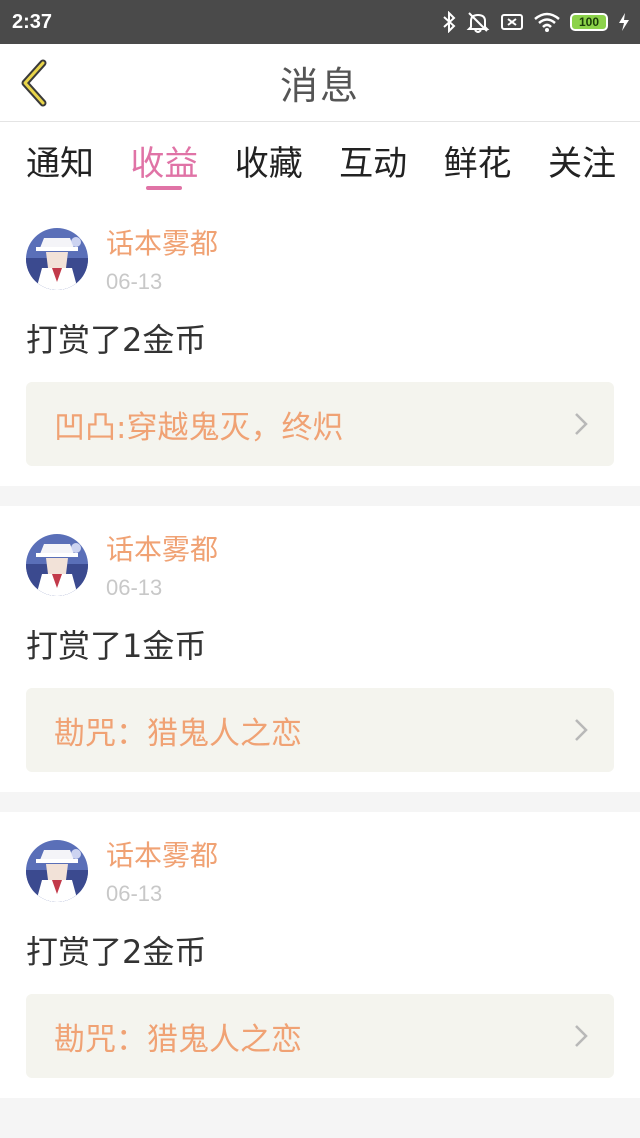 The width and height of the screenshot is (640, 1138). I want to click on page-title: 消息, so click(319, 86).